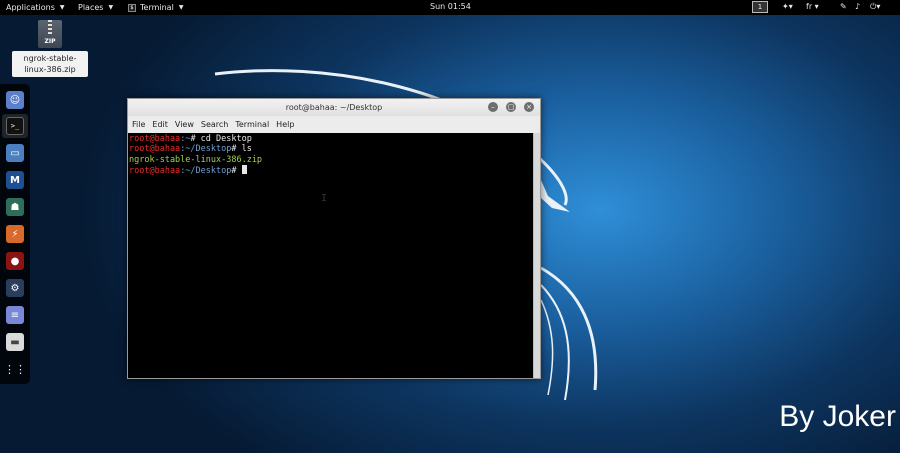  What do you see at coordinates (15, 342) in the screenshot?
I see `disk-icon: ▬` at bounding box center [15, 342].